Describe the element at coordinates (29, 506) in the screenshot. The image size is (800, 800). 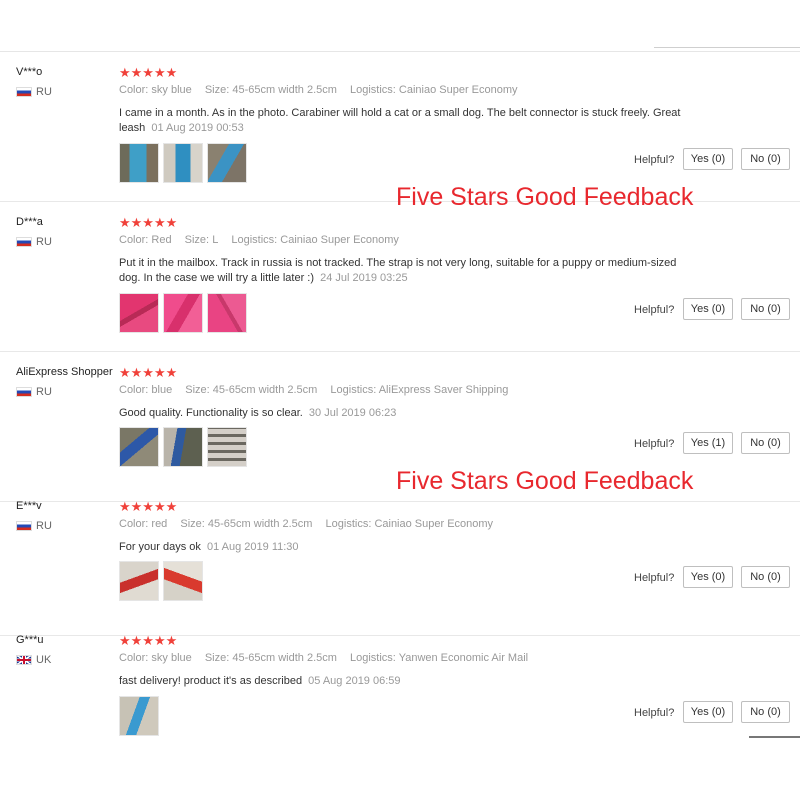
I see `reviewer-name: E***v` at that location.